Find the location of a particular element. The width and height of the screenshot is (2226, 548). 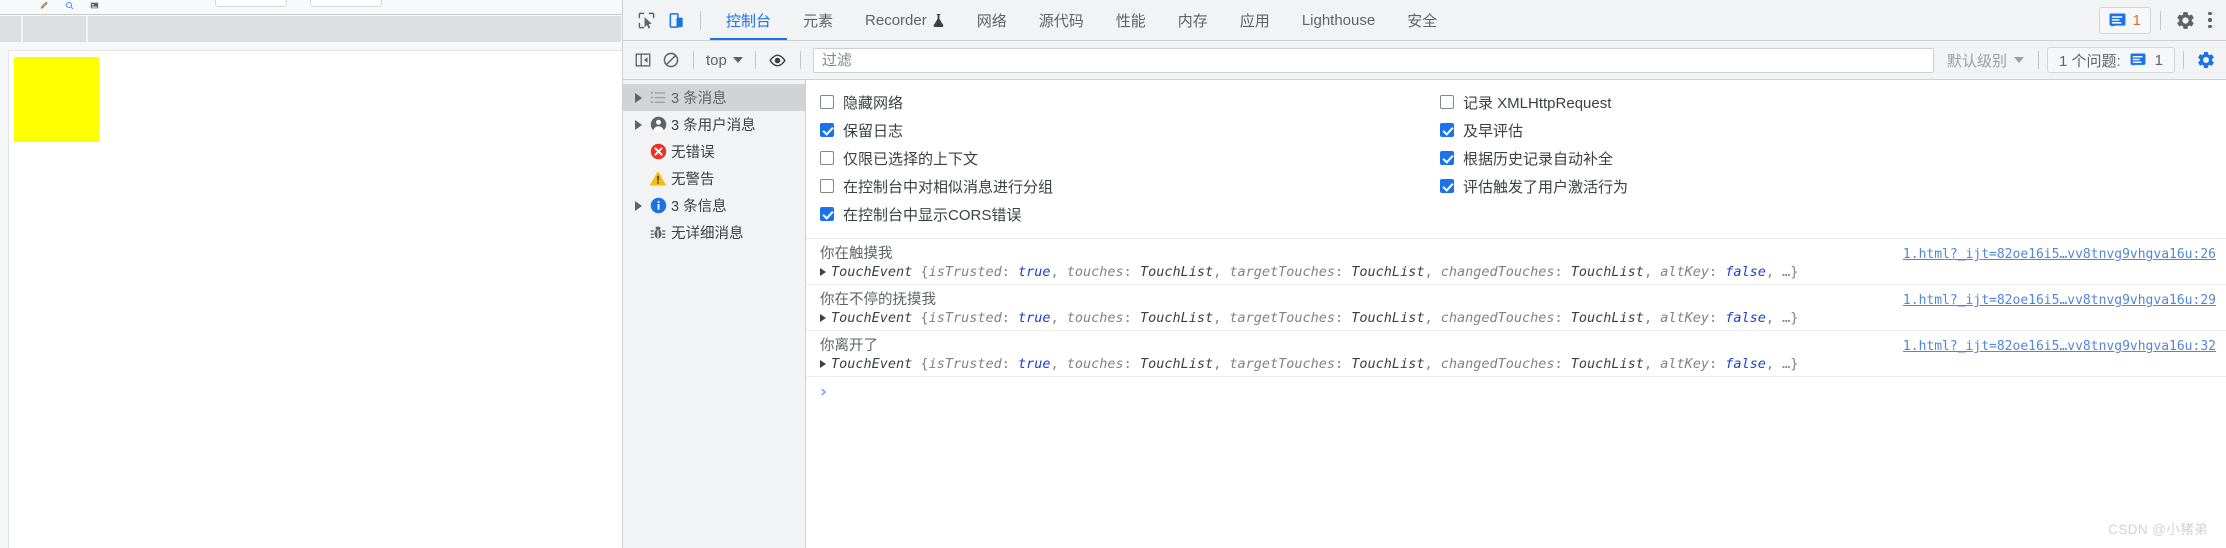

tab-label: 控制台 is located at coordinates (749, 21).